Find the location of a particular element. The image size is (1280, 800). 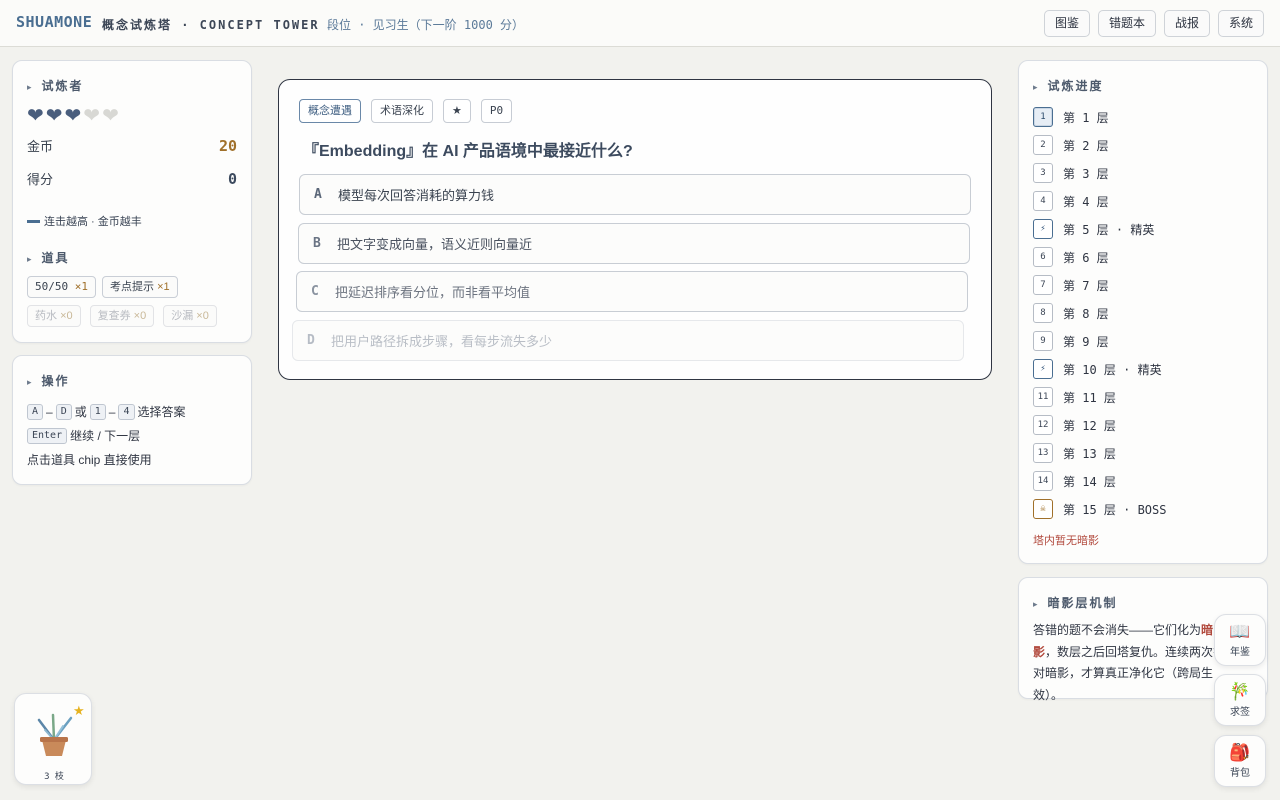

rank-status: 段位 · 见习生（下一阶 1000 分） is located at coordinates (426, 25).